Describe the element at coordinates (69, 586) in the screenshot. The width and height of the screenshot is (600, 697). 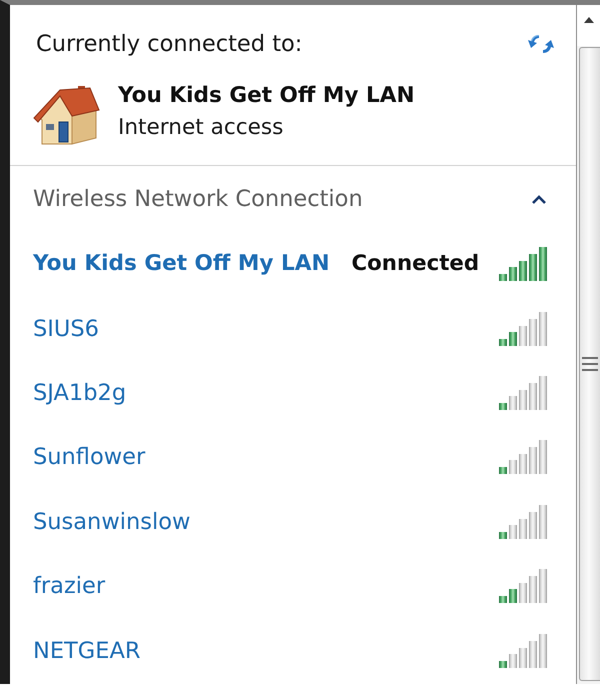
I see `network-link: frazier` at that location.